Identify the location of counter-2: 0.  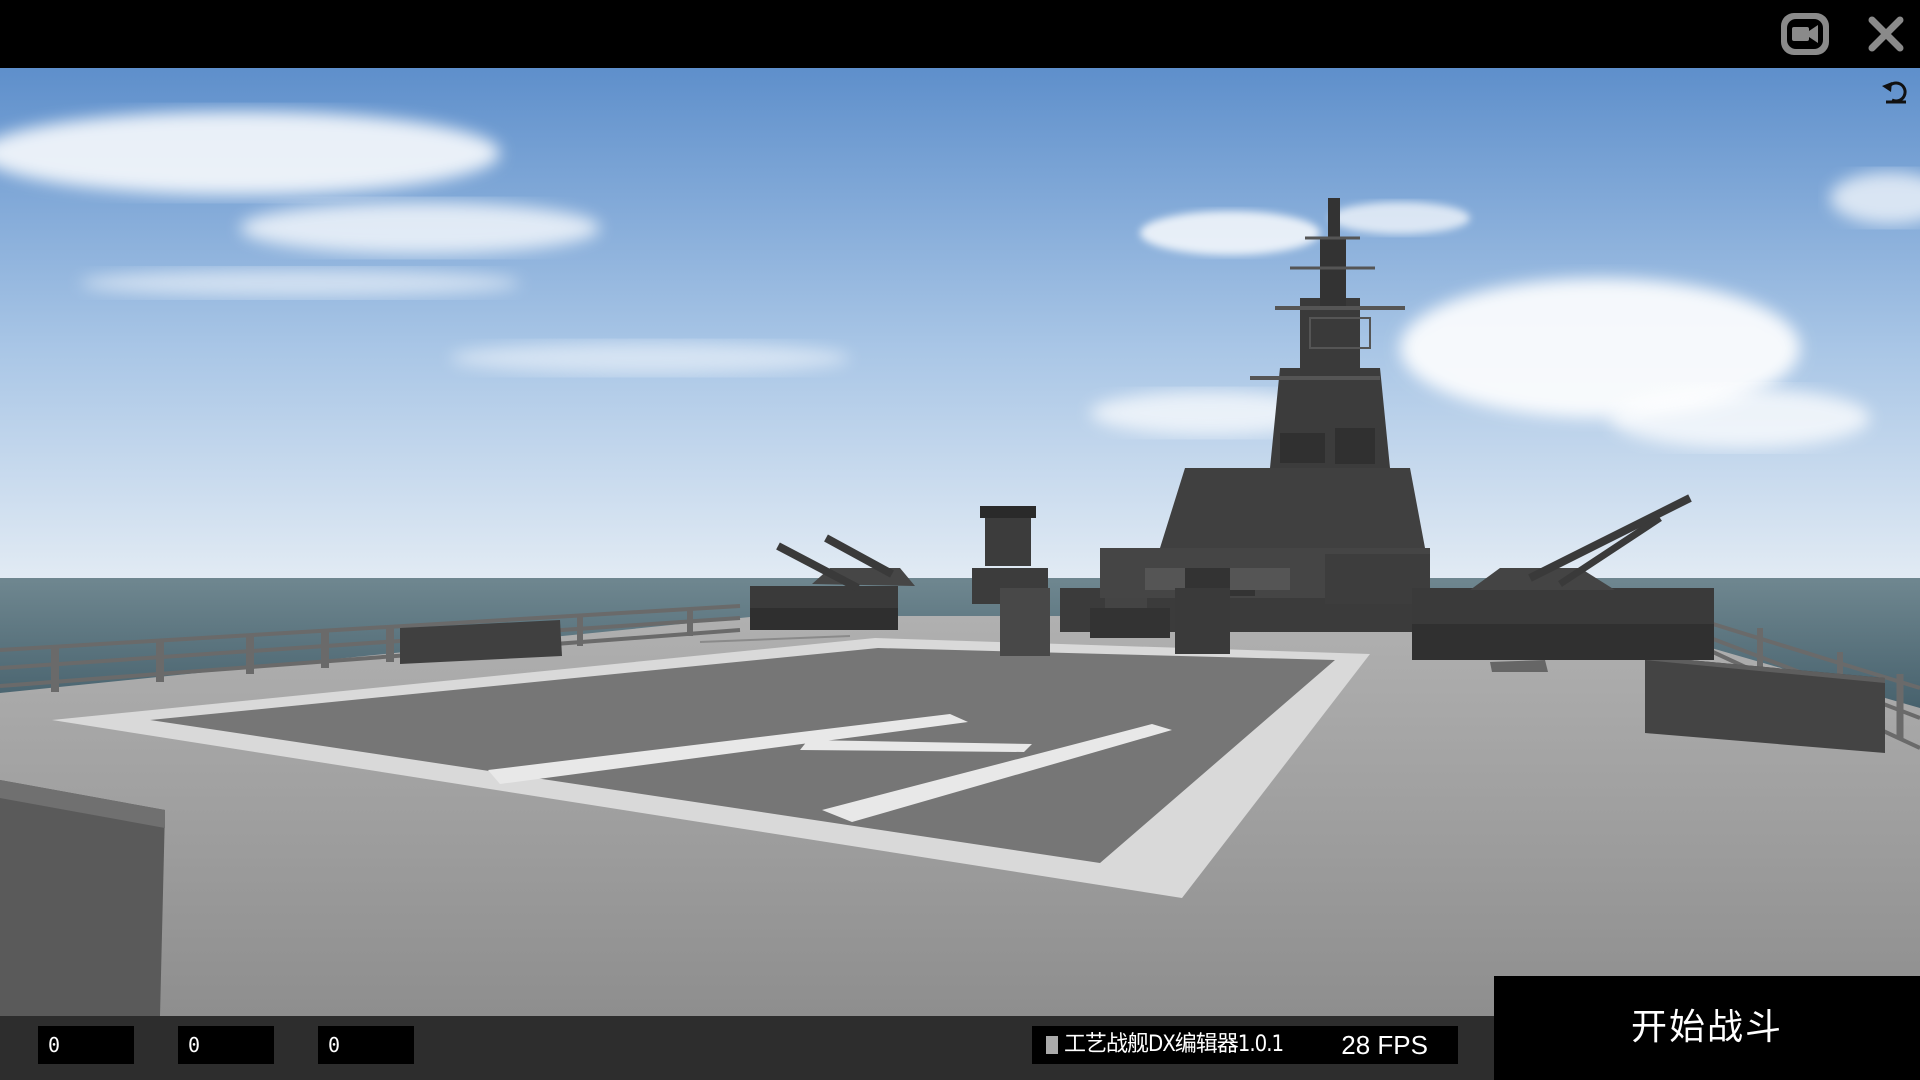
(226, 1045).